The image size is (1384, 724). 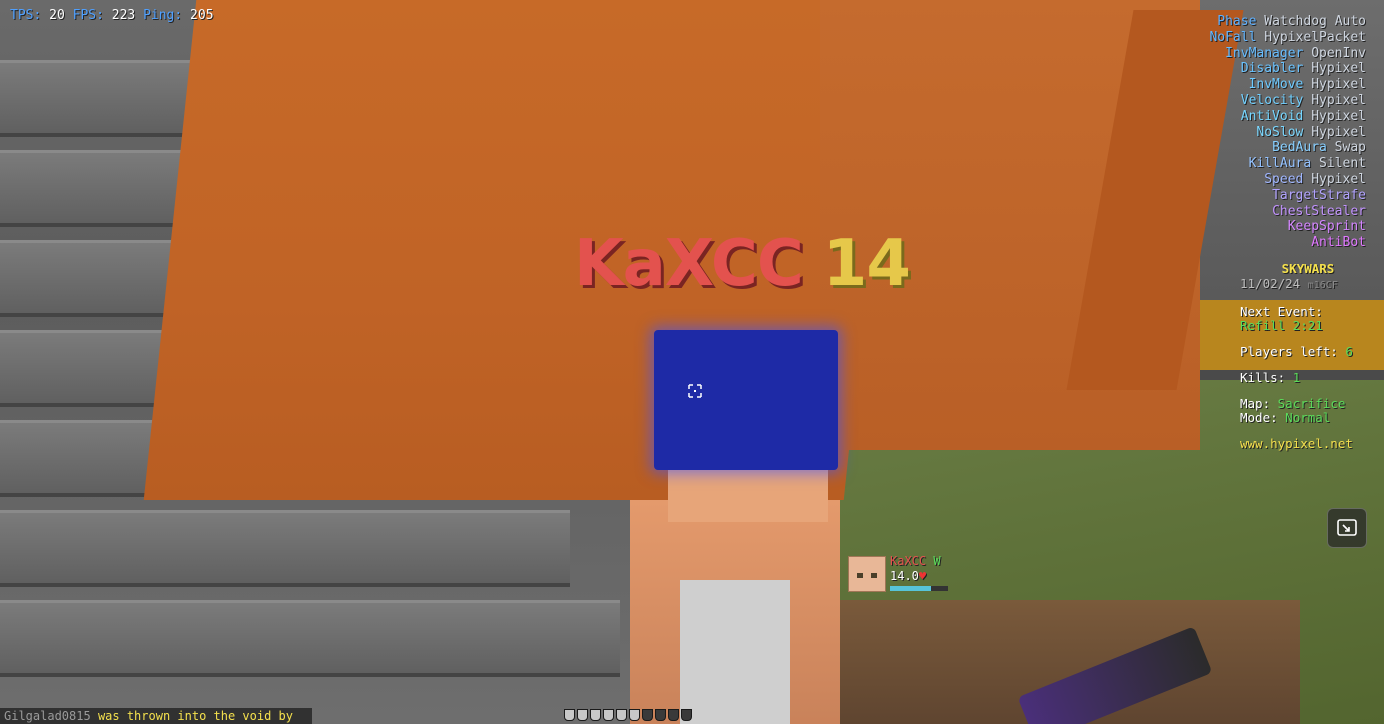 I want to click on target-health-line: 14.0♥, so click(x=908, y=576).